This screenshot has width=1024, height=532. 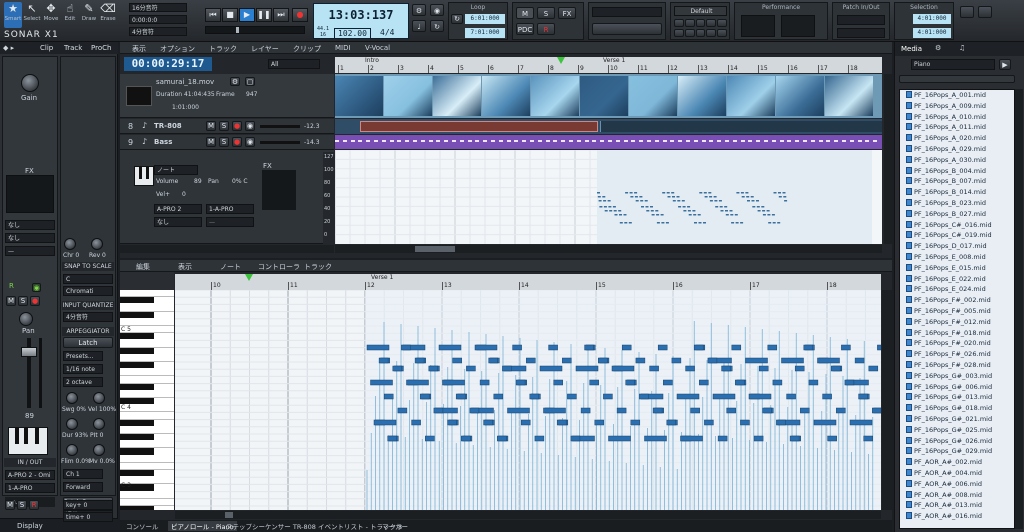 I want to click on media-file-item: PF_16Pops_F#_012.mid, so click(x=960, y=322).